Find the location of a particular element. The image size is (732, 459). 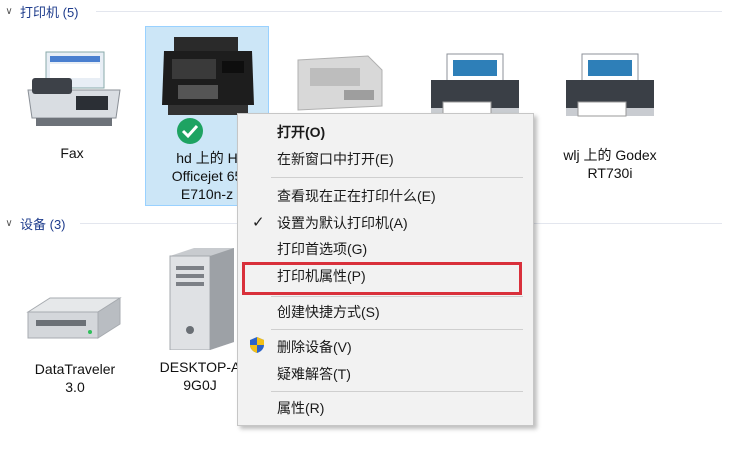

menu-item-open-new-window: 在新窗口中打开(E) is located at coordinates (385, 159).